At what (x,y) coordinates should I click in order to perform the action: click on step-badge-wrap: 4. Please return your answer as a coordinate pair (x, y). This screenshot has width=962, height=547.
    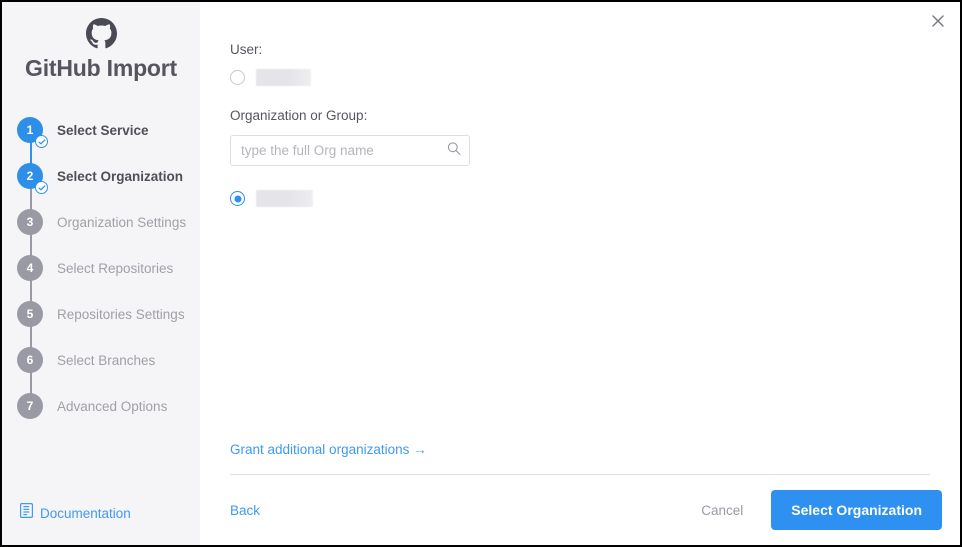
    Looking at the image, I should click on (30, 268).